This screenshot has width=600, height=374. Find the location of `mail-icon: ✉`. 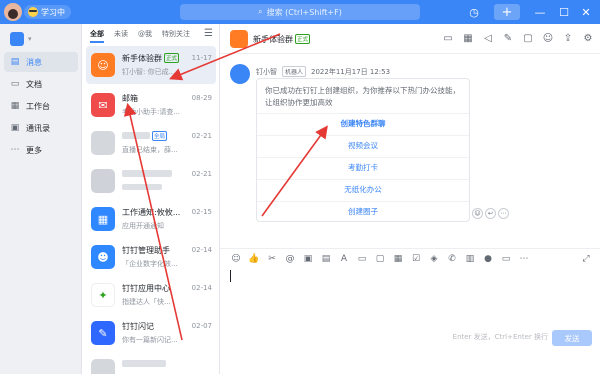

mail-icon: ✉ is located at coordinates (103, 105).